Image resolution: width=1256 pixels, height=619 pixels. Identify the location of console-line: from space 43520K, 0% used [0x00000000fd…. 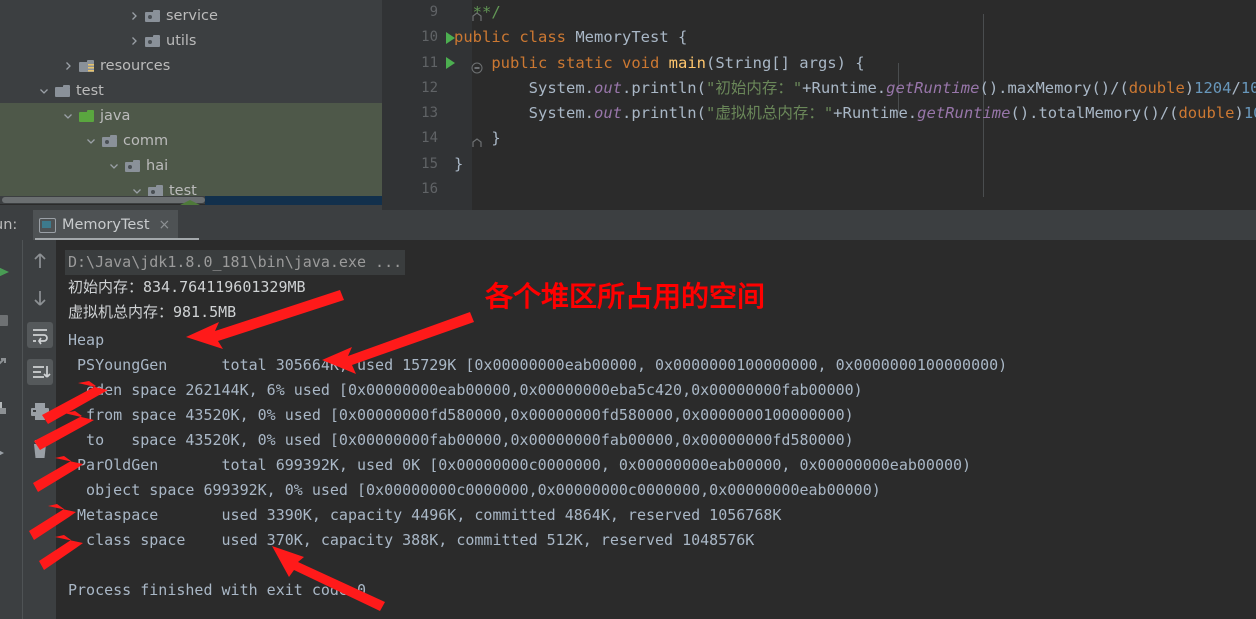
(461, 415).